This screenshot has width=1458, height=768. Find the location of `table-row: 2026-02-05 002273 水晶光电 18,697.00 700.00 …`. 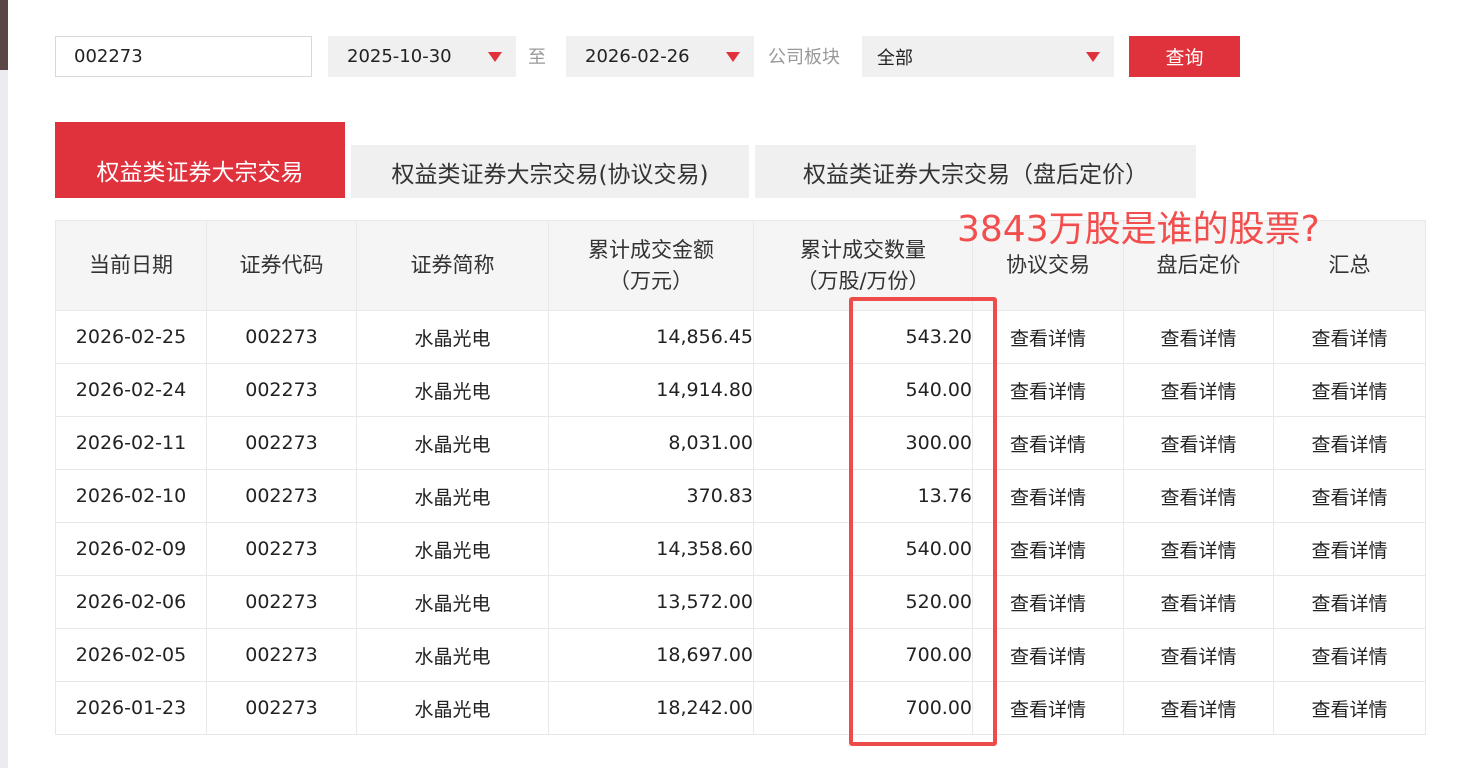

table-row: 2026-02-05 002273 水晶光电 18,697.00 700.00 … is located at coordinates (740, 655).